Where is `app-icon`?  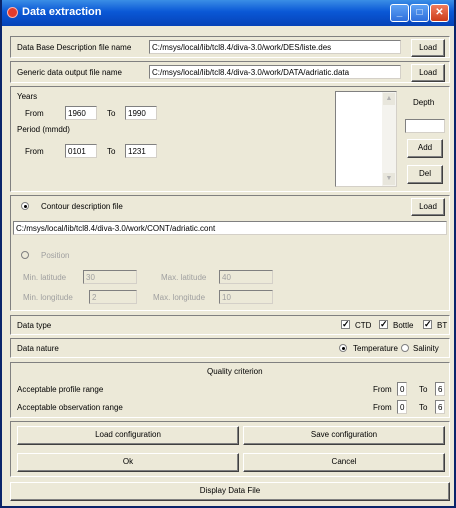 app-icon is located at coordinates (12, 12).